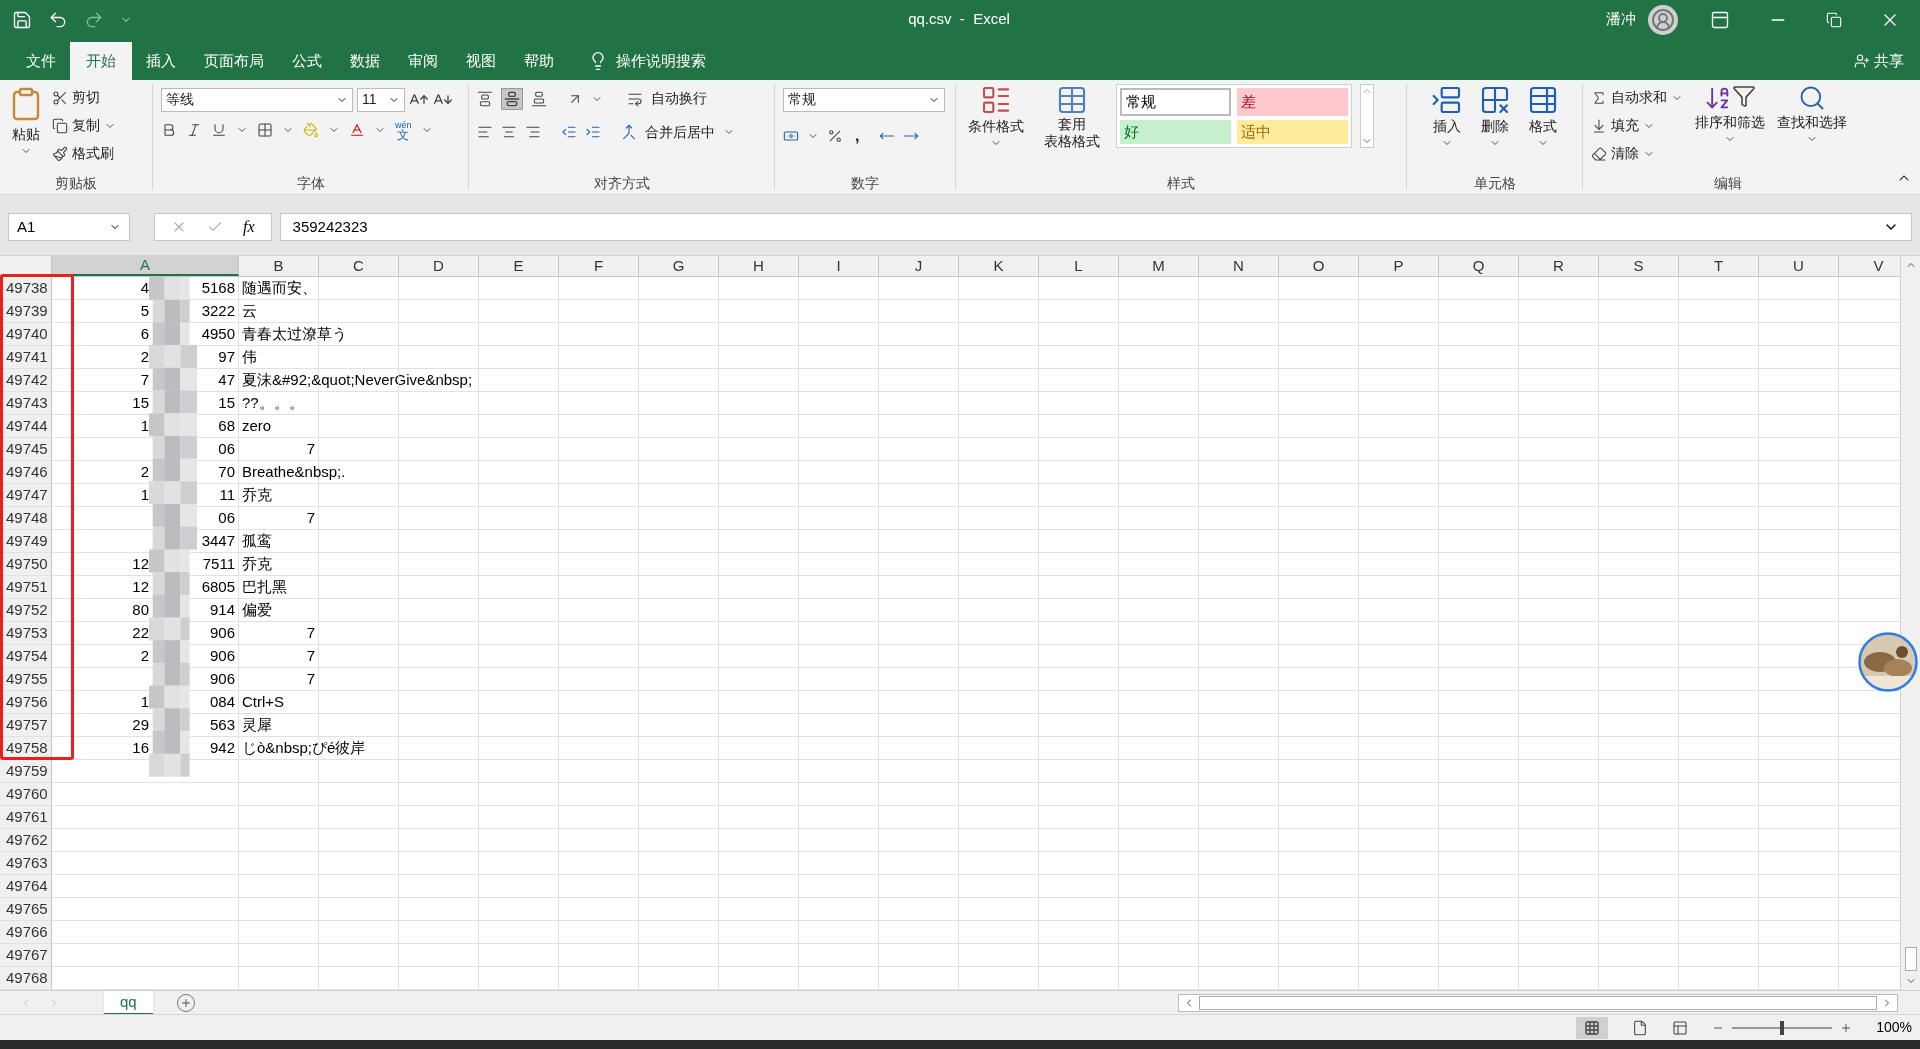 This screenshot has width=1920, height=1049. What do you see at coordinates (1744, 95) in the screenshot?
I see `filter-icon` at bounding box center [1744, 95].